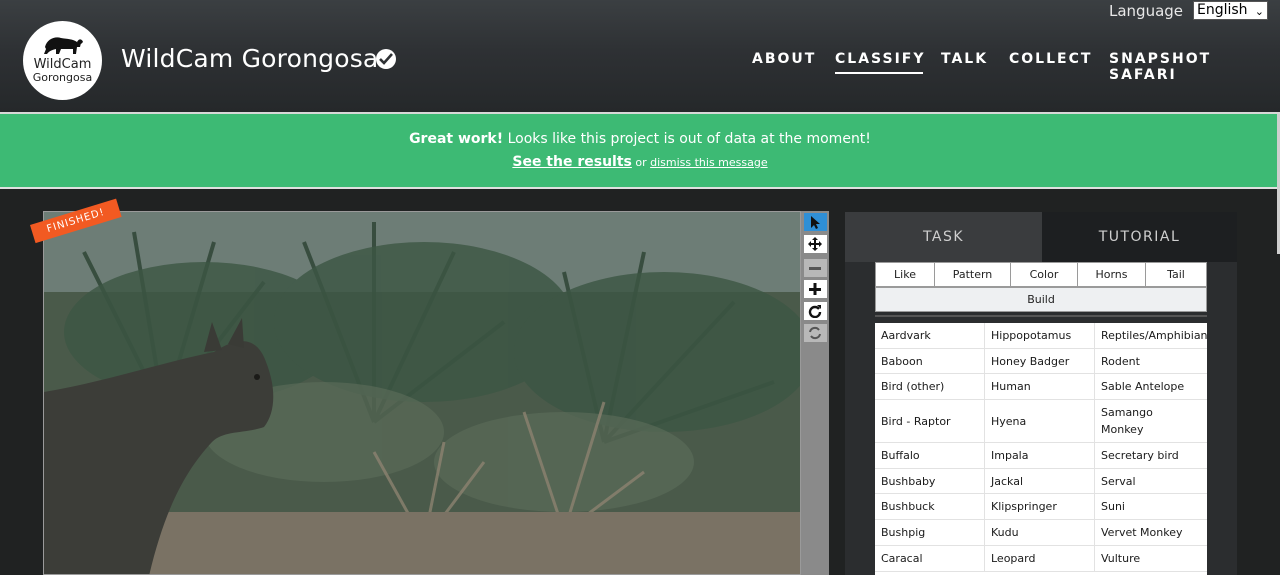 Image resolution: width=1280 pixels, height=575 pixels. Describe the element at coordinates (930, 506) in the screenshot. I see `species-button: Bushbuck` at that location.